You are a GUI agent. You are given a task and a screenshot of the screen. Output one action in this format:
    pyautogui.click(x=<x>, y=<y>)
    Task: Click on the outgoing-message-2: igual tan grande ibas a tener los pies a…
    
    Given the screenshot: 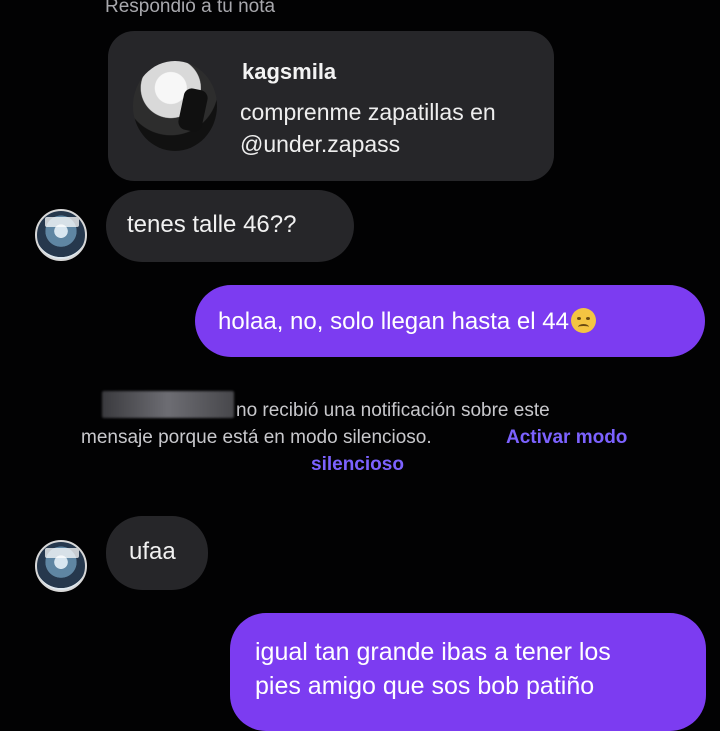 What is the action you would take?
    pyautogui.click(x=468, y=672)
    